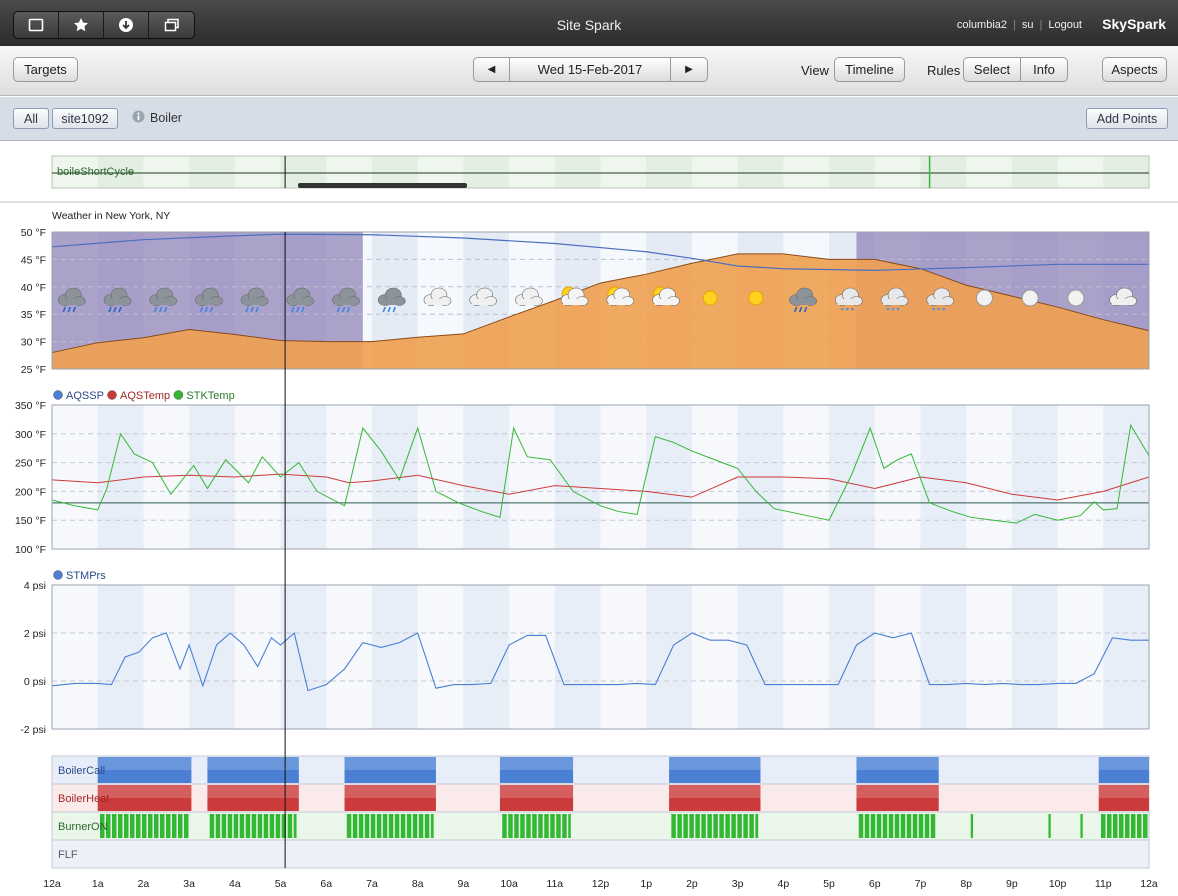 This screenshot has height=896, width=1178. What do you see at coordinates (600, 854) in the screenshot?
I see `status-row` at bounding box center [600, 854].